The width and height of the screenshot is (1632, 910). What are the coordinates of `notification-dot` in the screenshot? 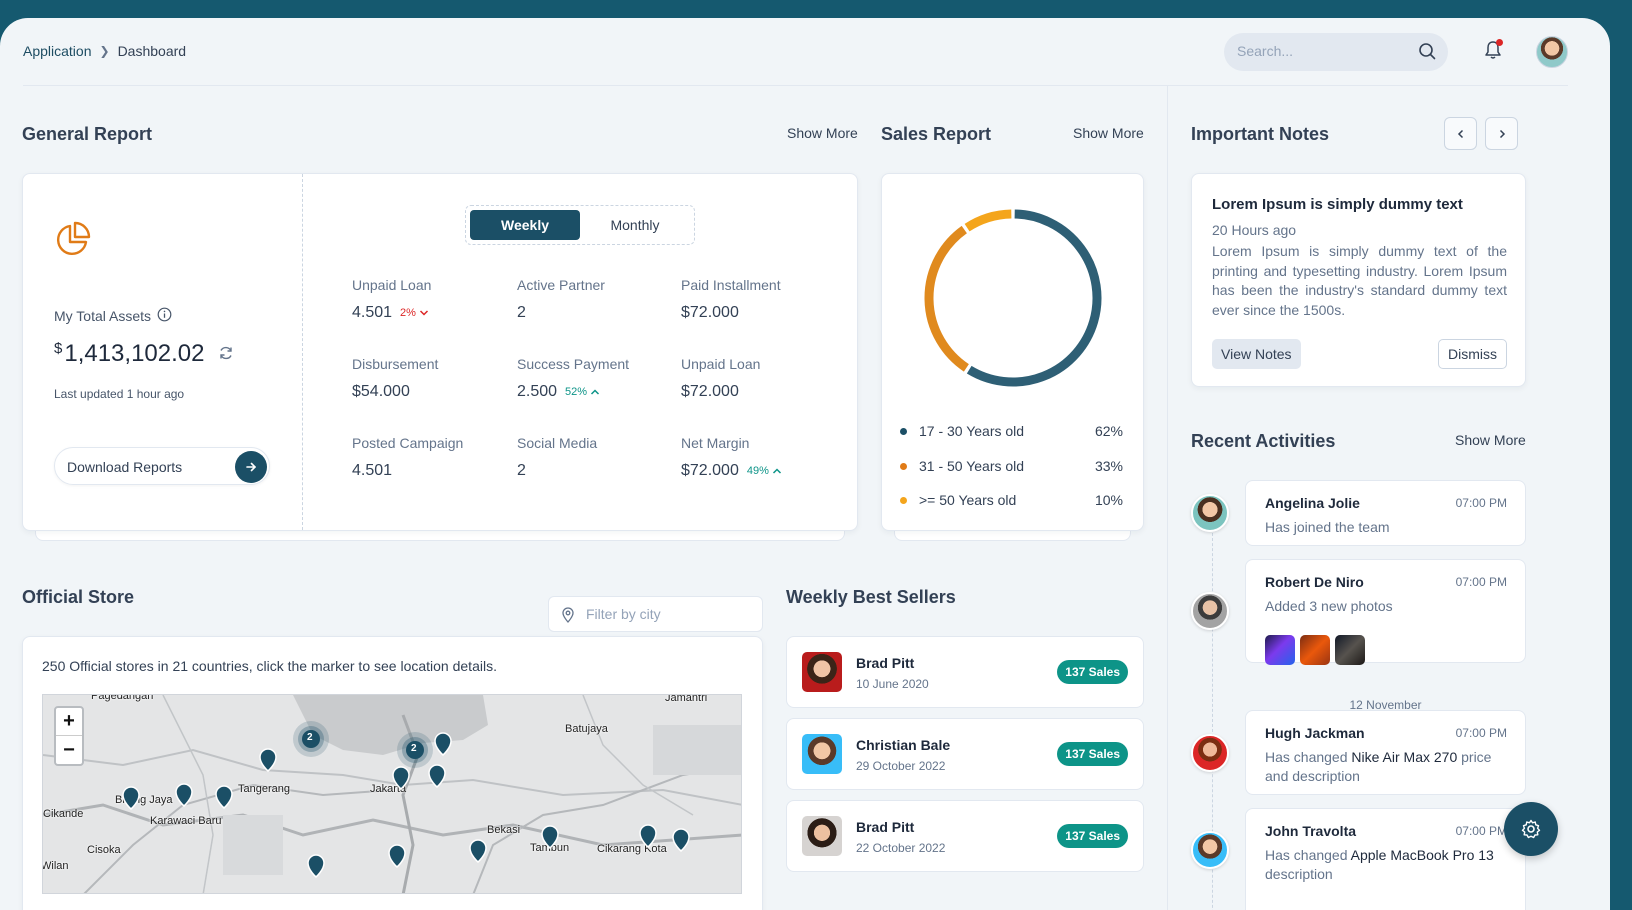 It's located at (1499, 42).